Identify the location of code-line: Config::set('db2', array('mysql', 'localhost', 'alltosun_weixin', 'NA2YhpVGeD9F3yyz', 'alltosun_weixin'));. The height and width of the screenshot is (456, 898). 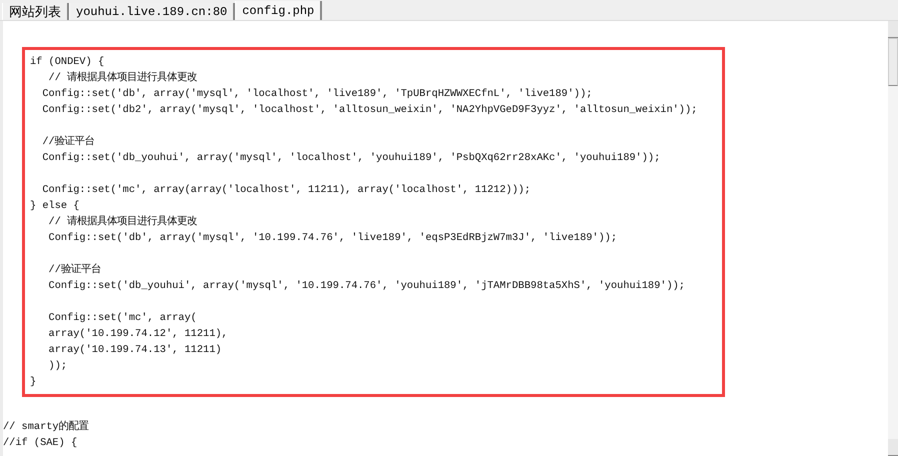
(369, 110).